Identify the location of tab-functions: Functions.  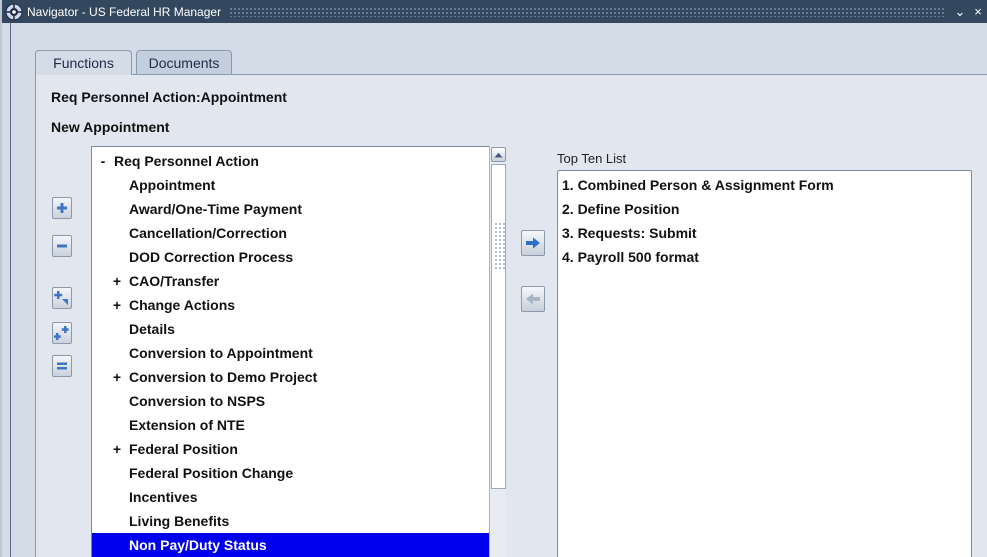
(83, 62).